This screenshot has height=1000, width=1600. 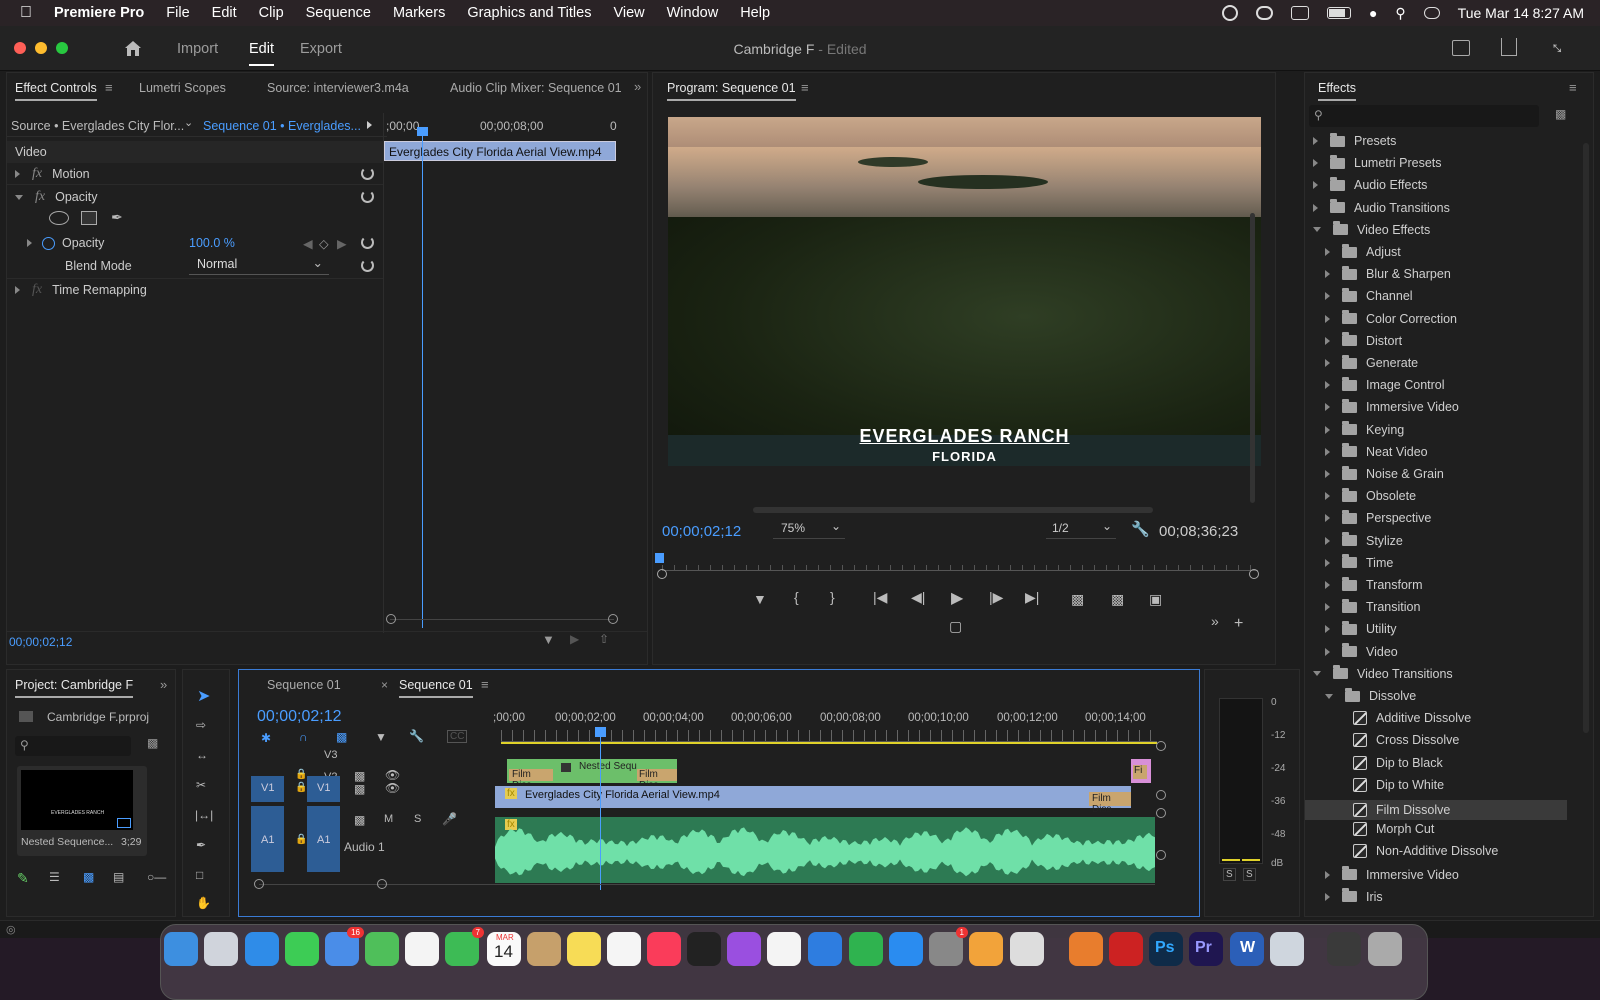 What do you see at coordinates (417, 819) in the screenshot?
I see `solo-button: S` at bounding box center [417, 819].